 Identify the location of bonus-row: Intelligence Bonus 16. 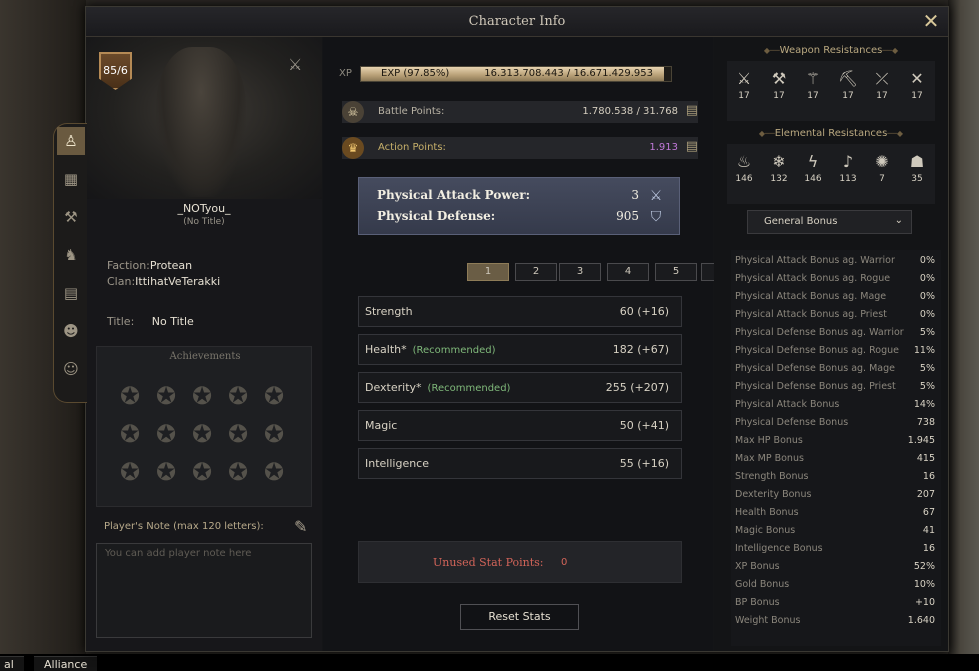
(835, 549).